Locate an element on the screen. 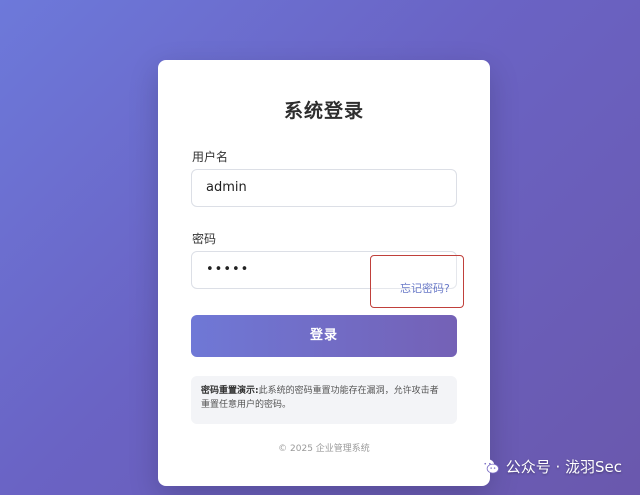 This screenshot has height=495, width=640. password-label: 密码 is located at coordinates (204, 239).